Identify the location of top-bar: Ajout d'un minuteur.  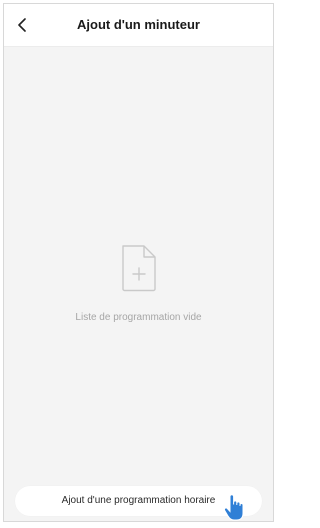
(138, 25).